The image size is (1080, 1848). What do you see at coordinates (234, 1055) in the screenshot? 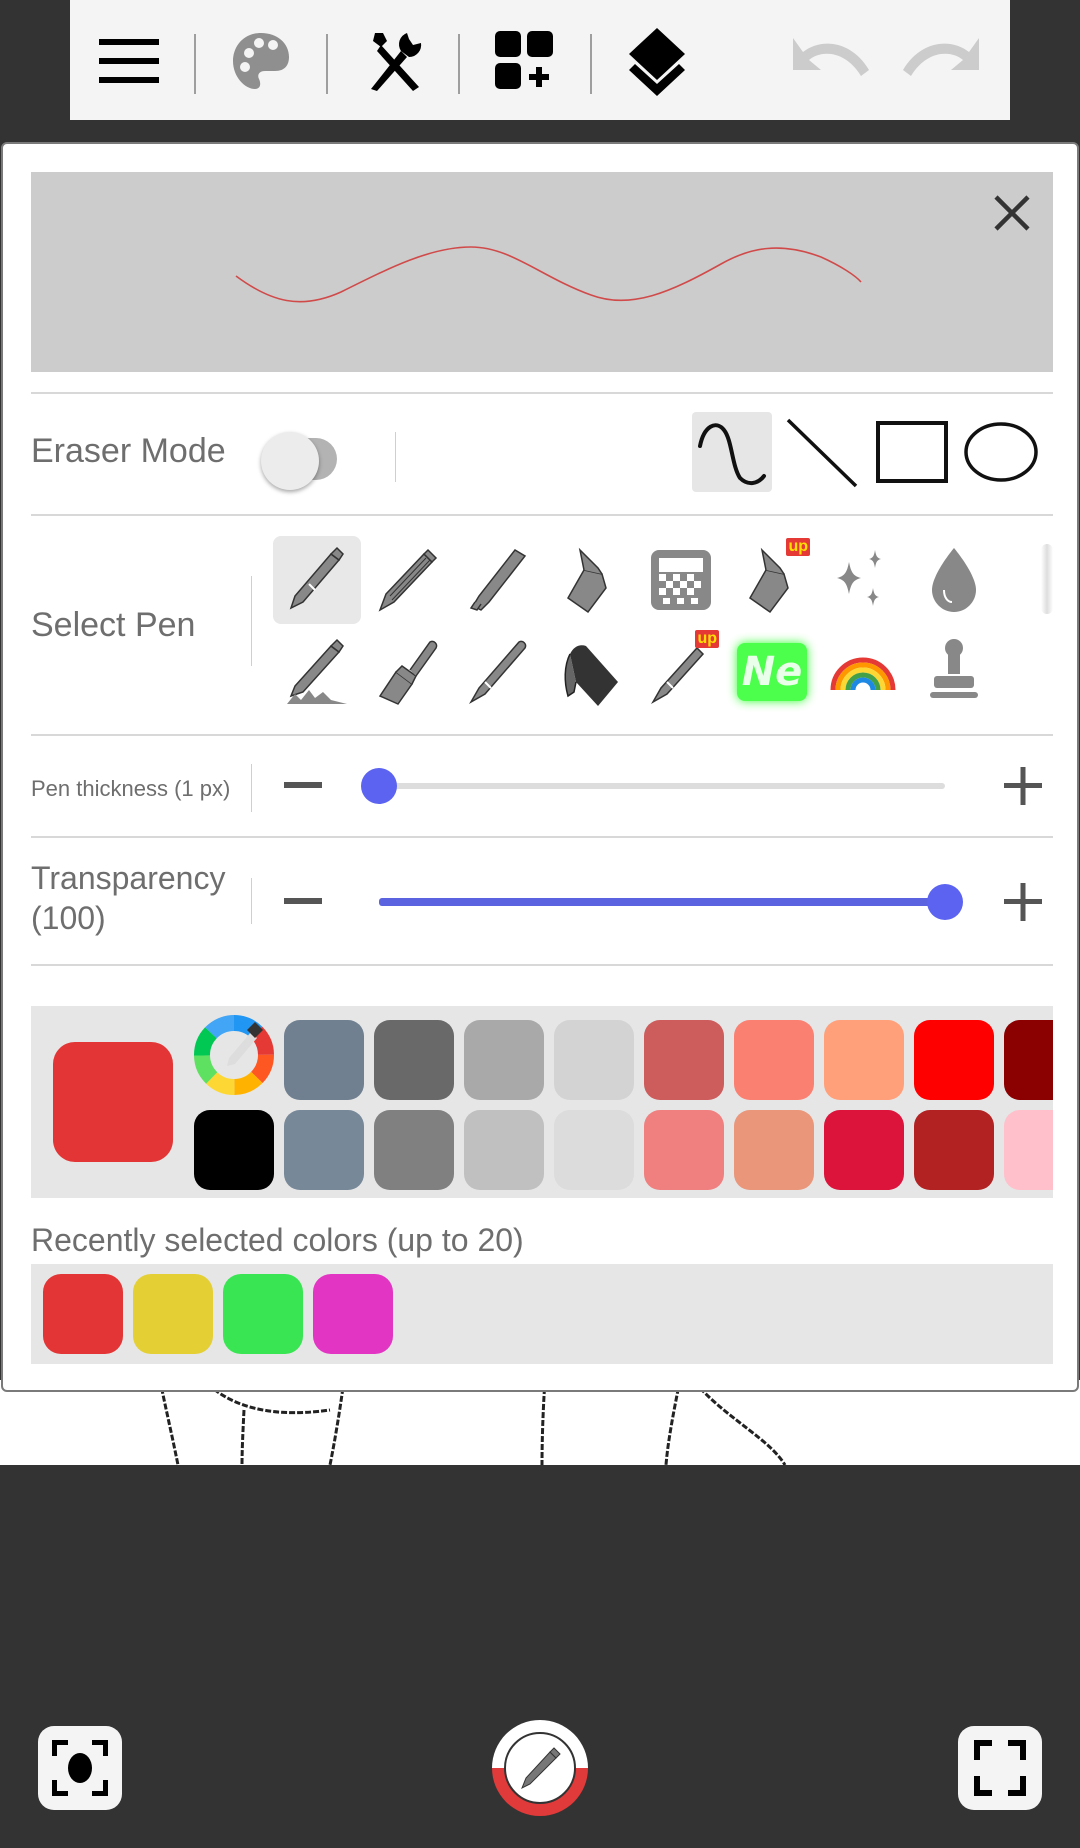
I see `color-picker-button` at bounding box center [234, 1055].